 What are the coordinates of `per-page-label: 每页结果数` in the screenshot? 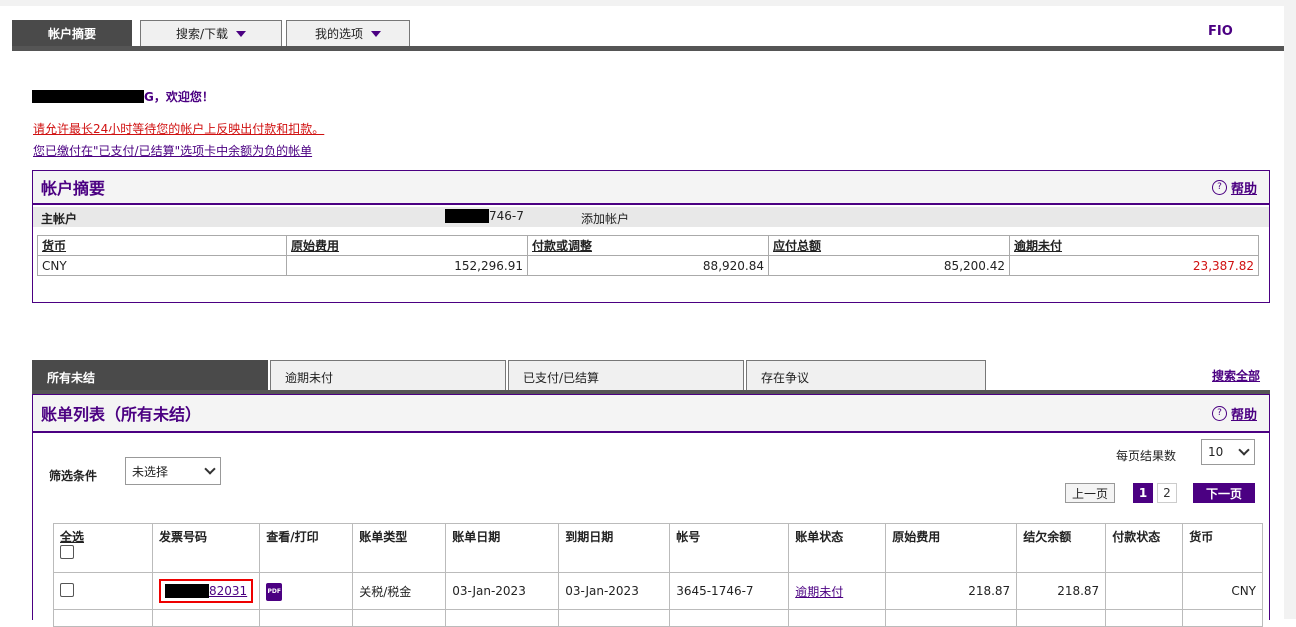 It's located at (1146, 456).